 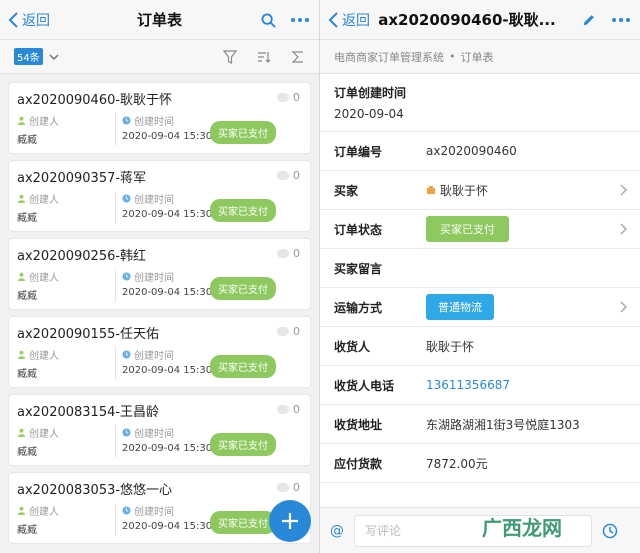 I want to click on field-value: 耿耿于怀, so click(x=457, y=190).